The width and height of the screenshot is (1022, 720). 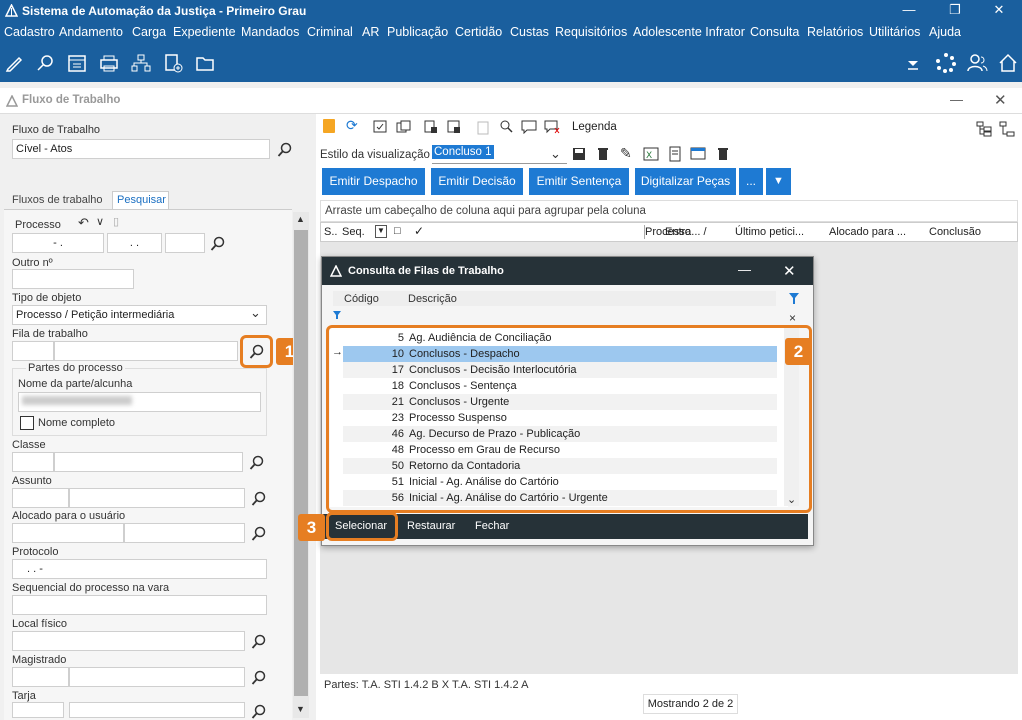 What do you see at coordinates (579, 181) in the screenshot?
I see `emitir-sentenca-button: Emitir Sentença` at bounding box center [579, 181].